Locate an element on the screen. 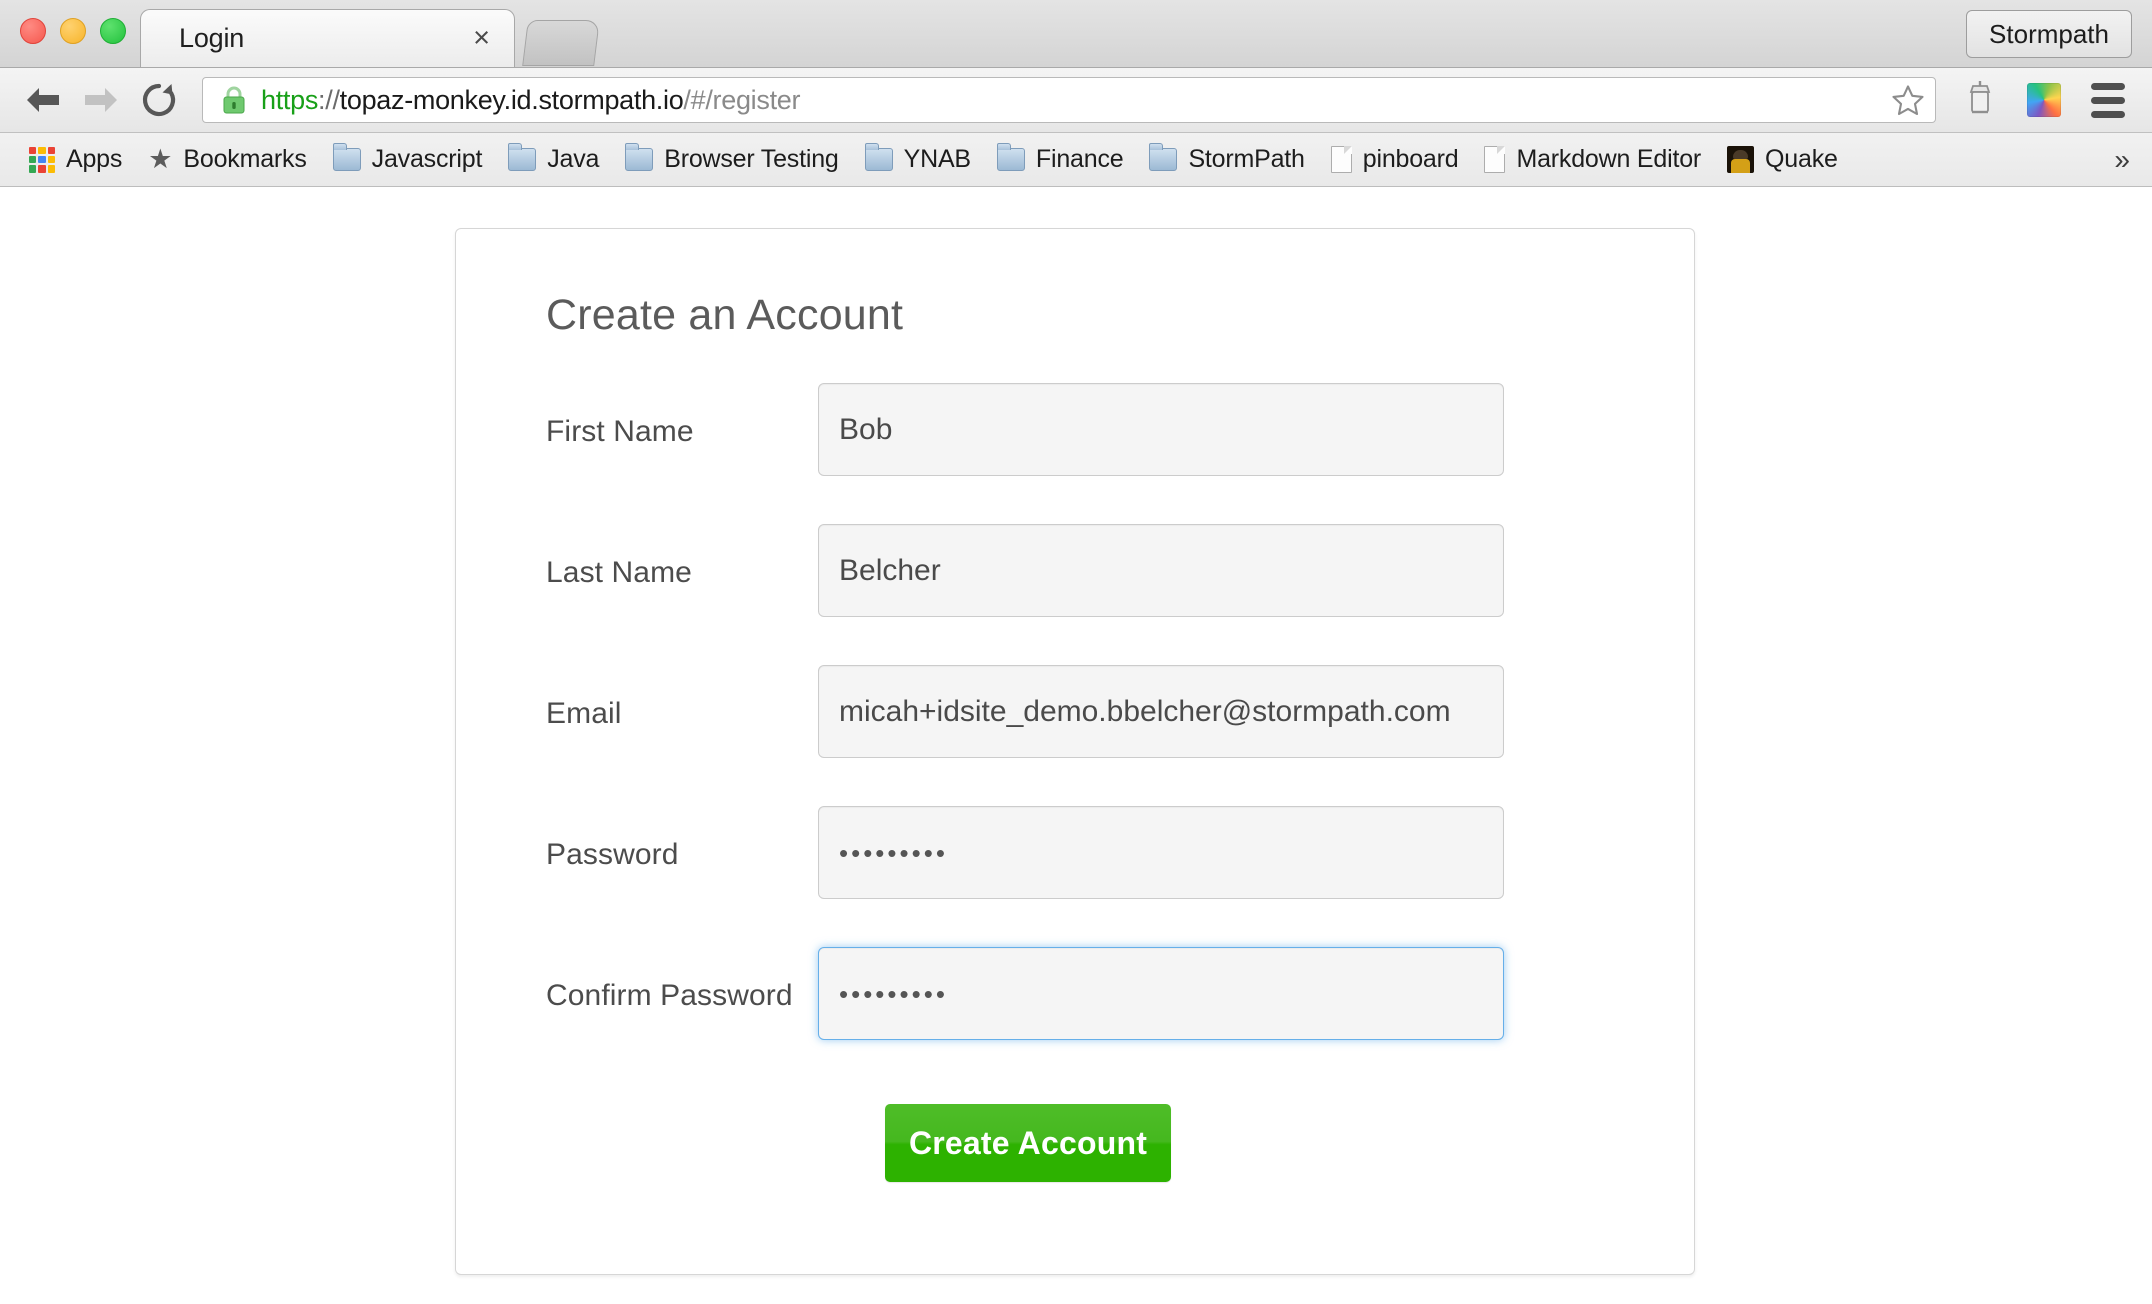  create-account-button: Create Account is located at coordinates (1028, 1143).